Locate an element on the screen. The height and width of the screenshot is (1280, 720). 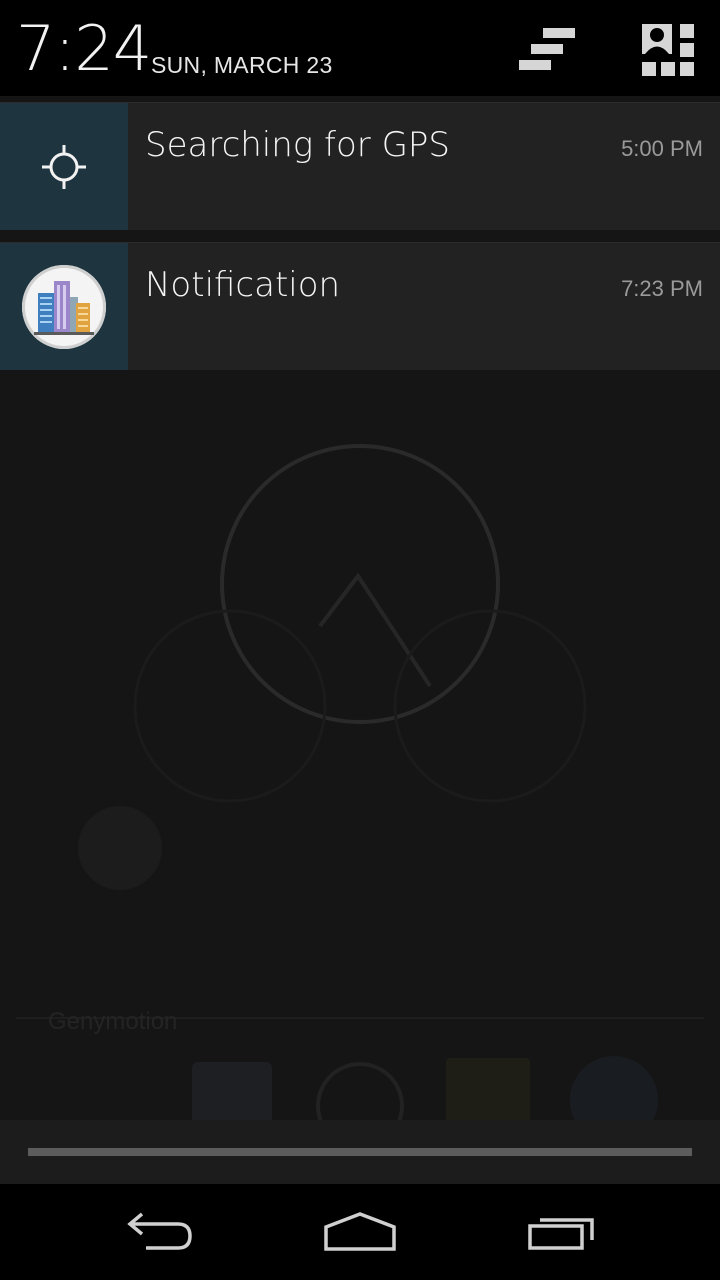
navigation-bar is located at coordinates (360, 1232).